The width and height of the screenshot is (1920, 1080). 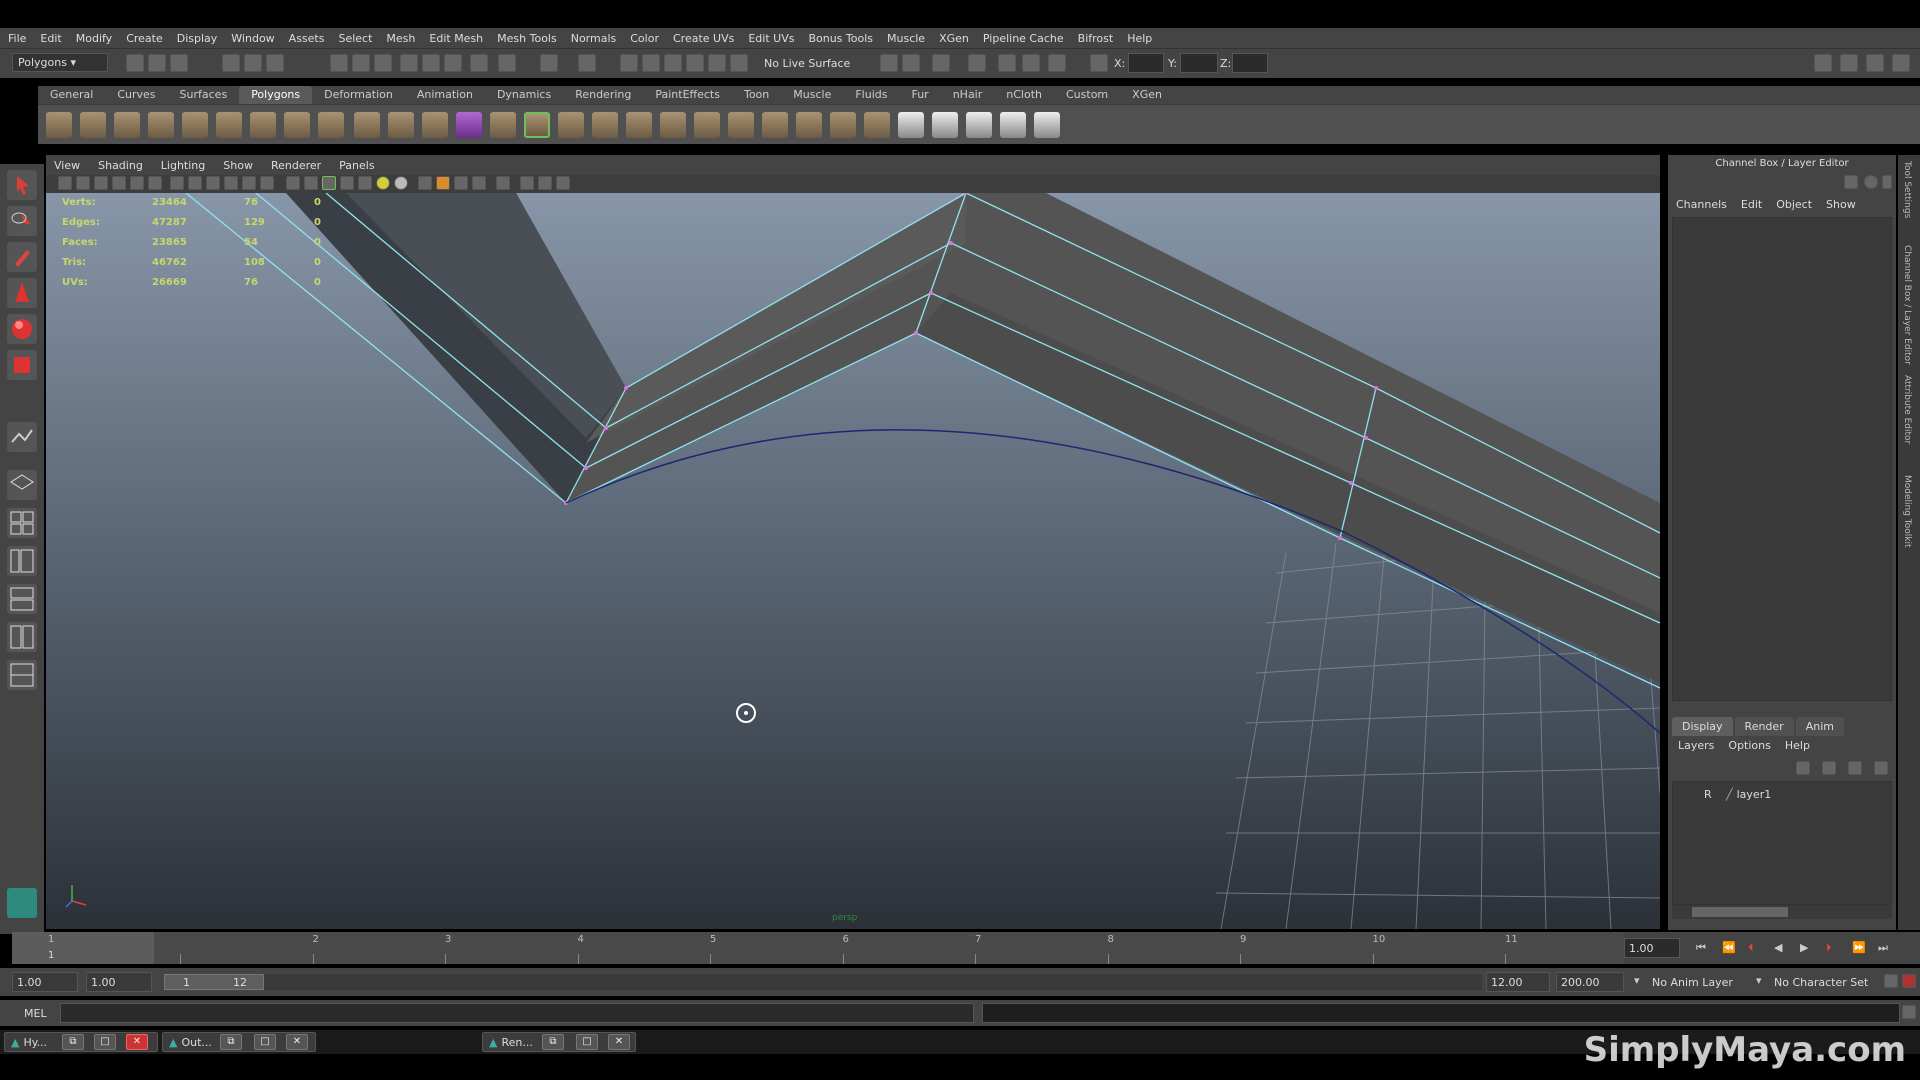 I want to click on menu-assets: Assets, so click(x=307, y=38).